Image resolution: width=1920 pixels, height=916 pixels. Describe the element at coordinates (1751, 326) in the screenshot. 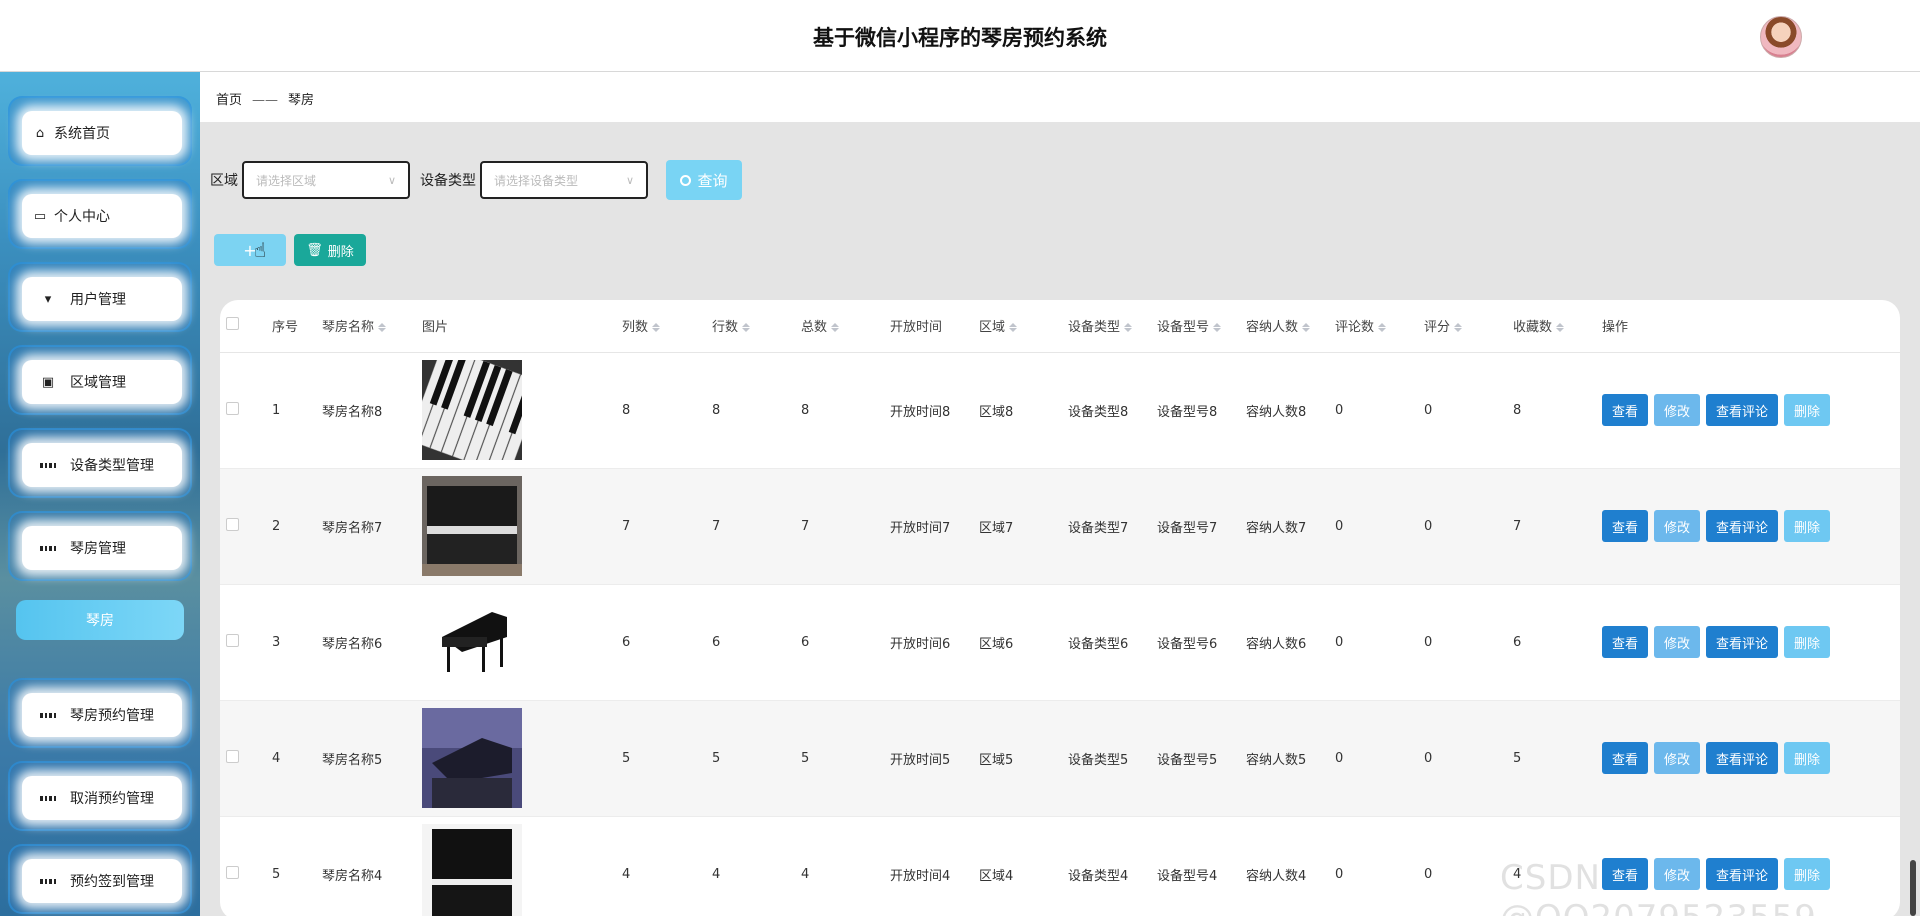

I see `col-header: 操作` at that location.